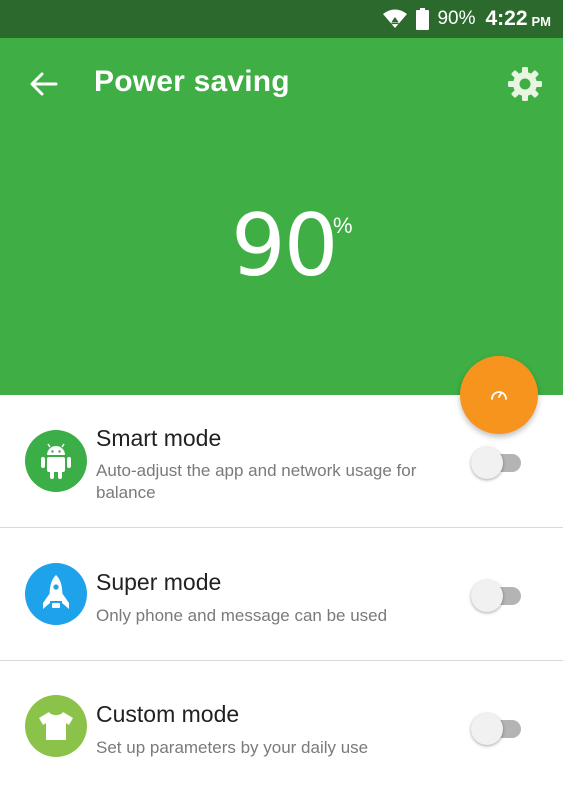 The image size is (563, 799). I want to click on custom-mode-icon-badge, so click(56, 726).